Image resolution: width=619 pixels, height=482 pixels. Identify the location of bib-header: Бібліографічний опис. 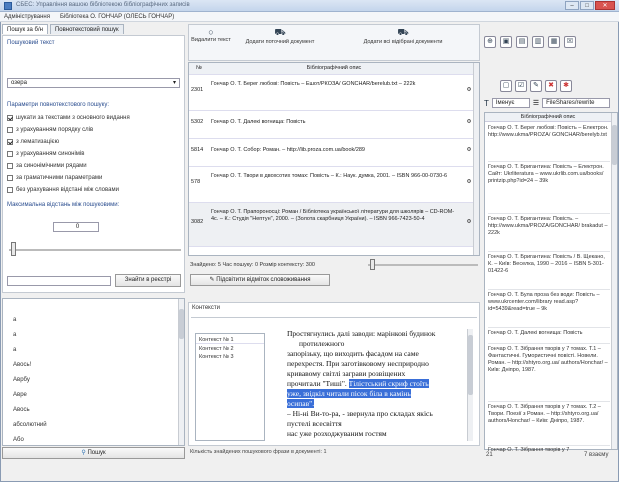
(548, 117).